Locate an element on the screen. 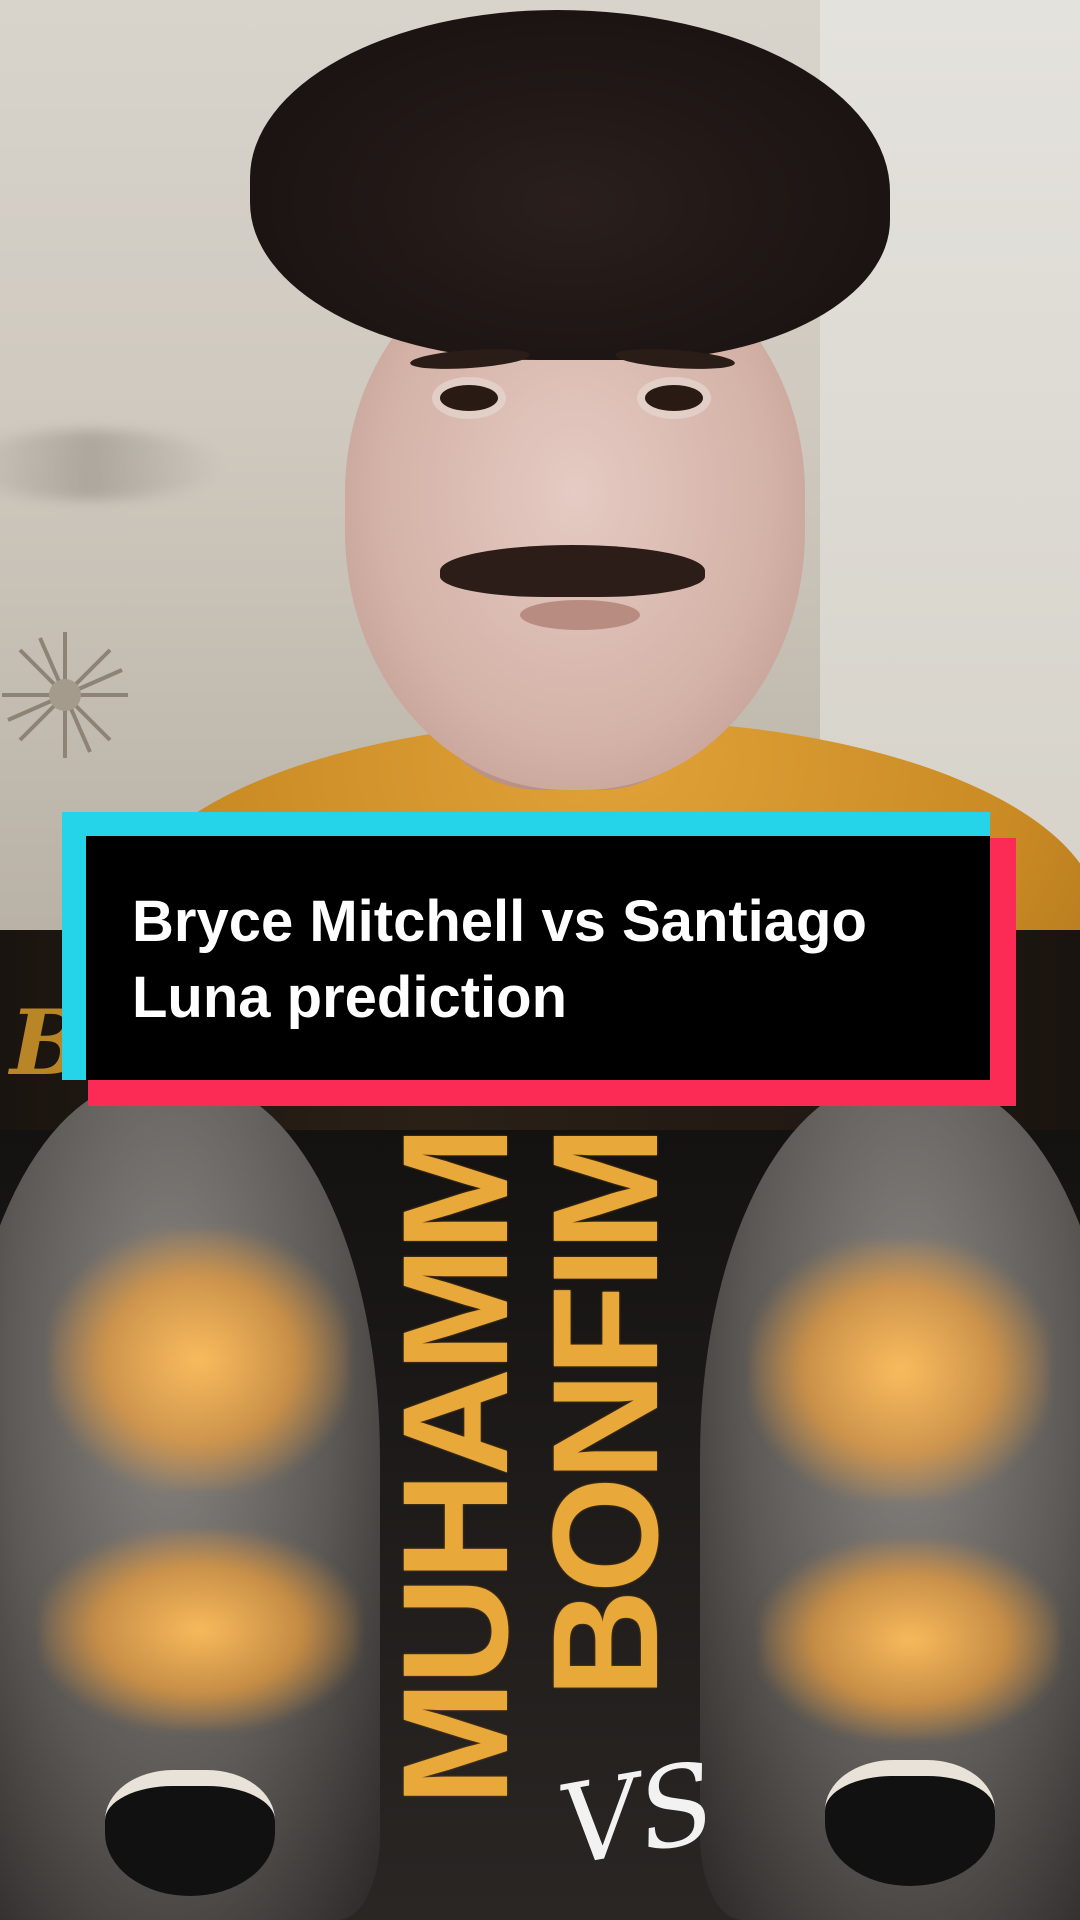  fighter-name-right: BONFIM is located at coordinates (605, 1414).